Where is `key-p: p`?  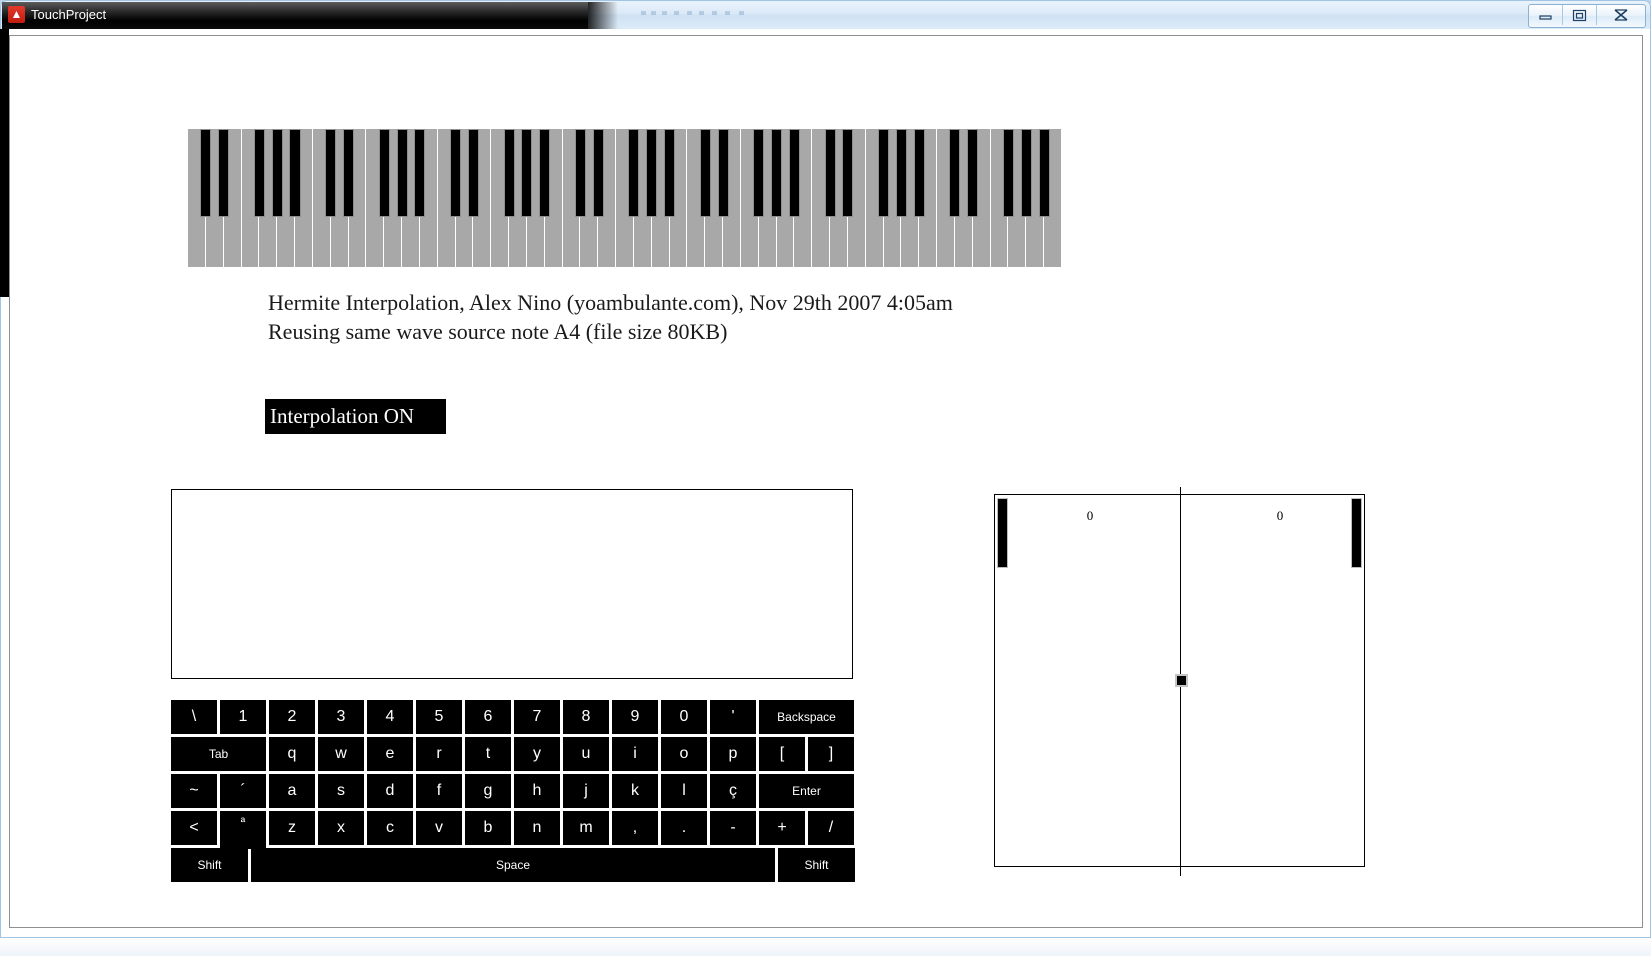 key-p: p is located at coordinates (733, 754).